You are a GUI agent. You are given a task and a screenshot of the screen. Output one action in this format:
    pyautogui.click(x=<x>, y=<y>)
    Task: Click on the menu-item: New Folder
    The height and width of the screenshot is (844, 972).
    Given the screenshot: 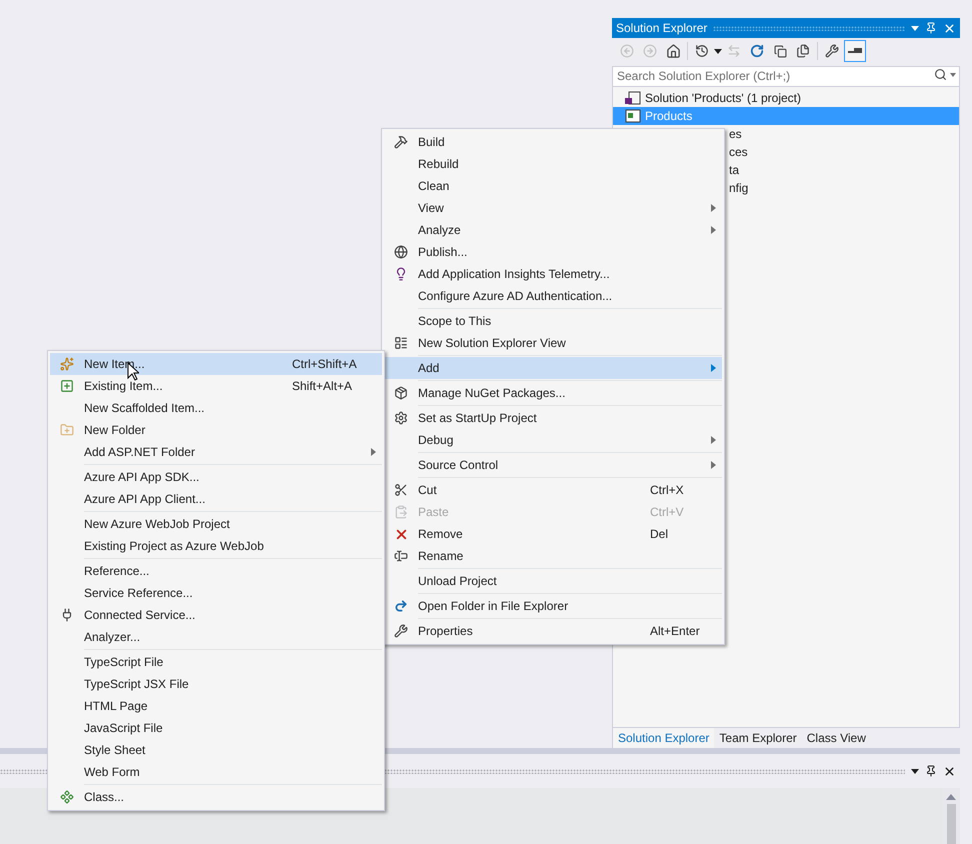 What is the action you would take?
    pyautogui.click(x=216, y=430)
    